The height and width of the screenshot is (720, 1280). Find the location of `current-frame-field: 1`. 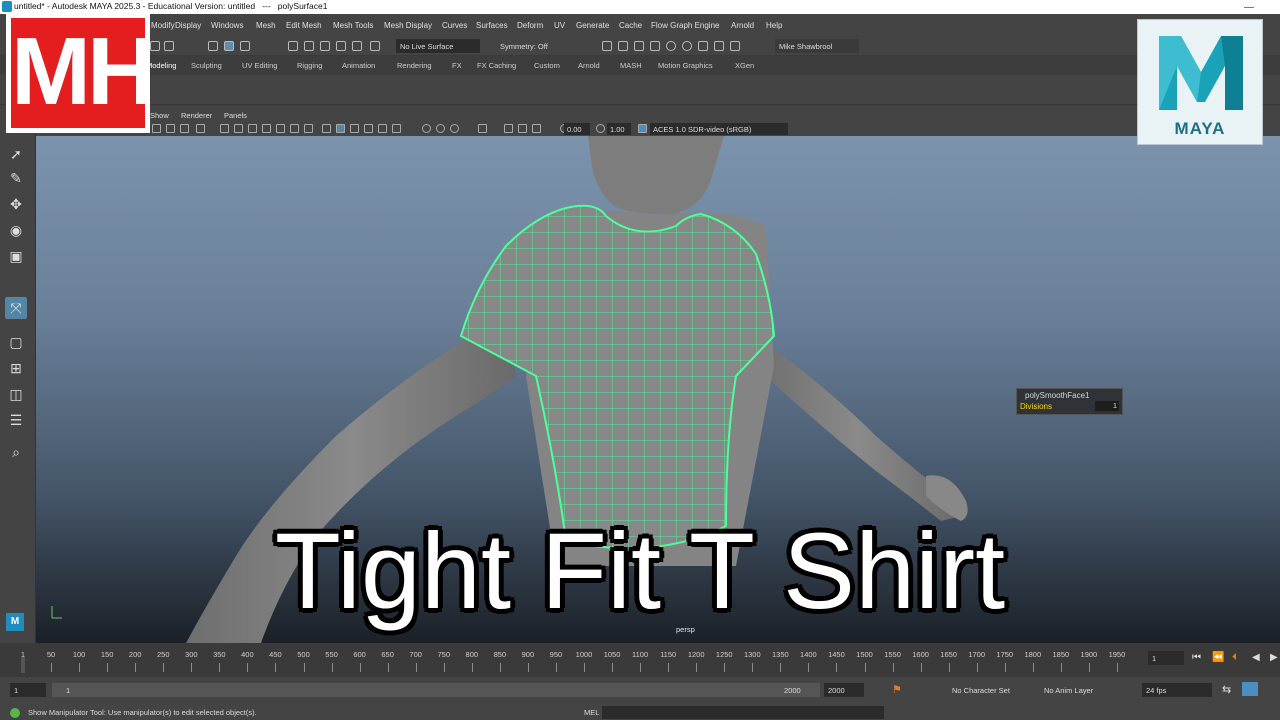

current-frame-field: 1 is located at coordinates (1166, 658).